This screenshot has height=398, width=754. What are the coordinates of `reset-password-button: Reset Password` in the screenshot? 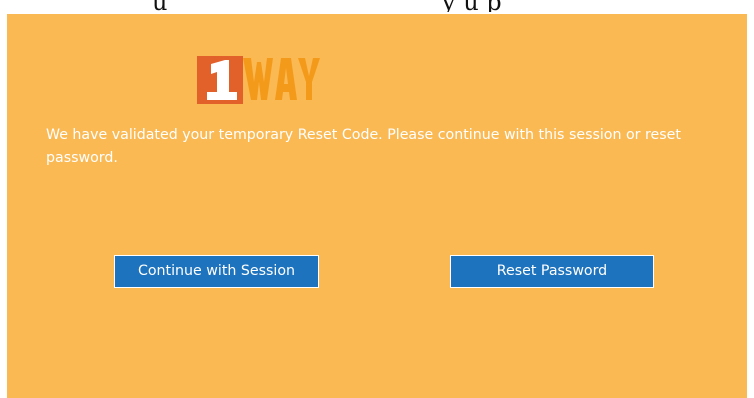 It's located at (552, 271).